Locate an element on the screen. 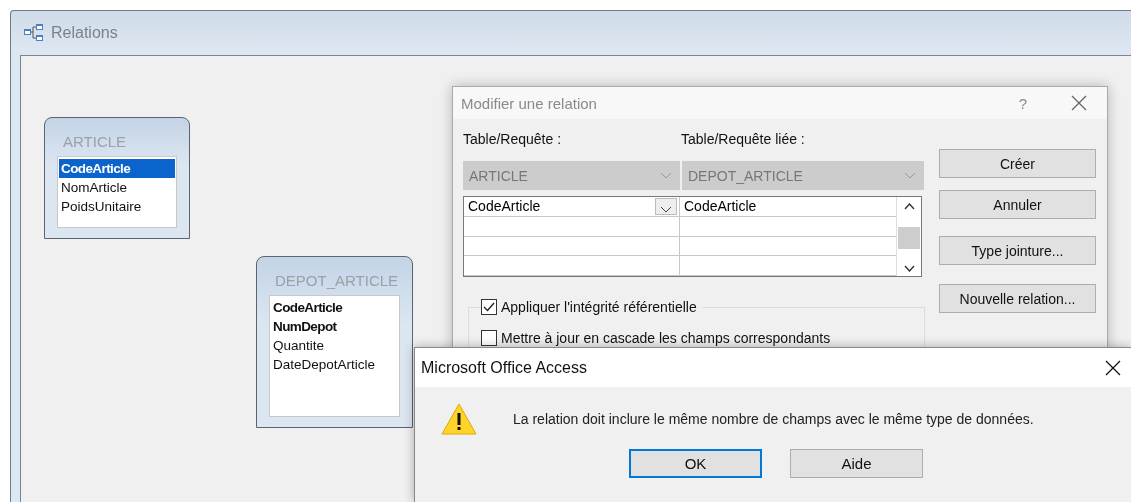  scrollbar is located at coordinates (908, 236).